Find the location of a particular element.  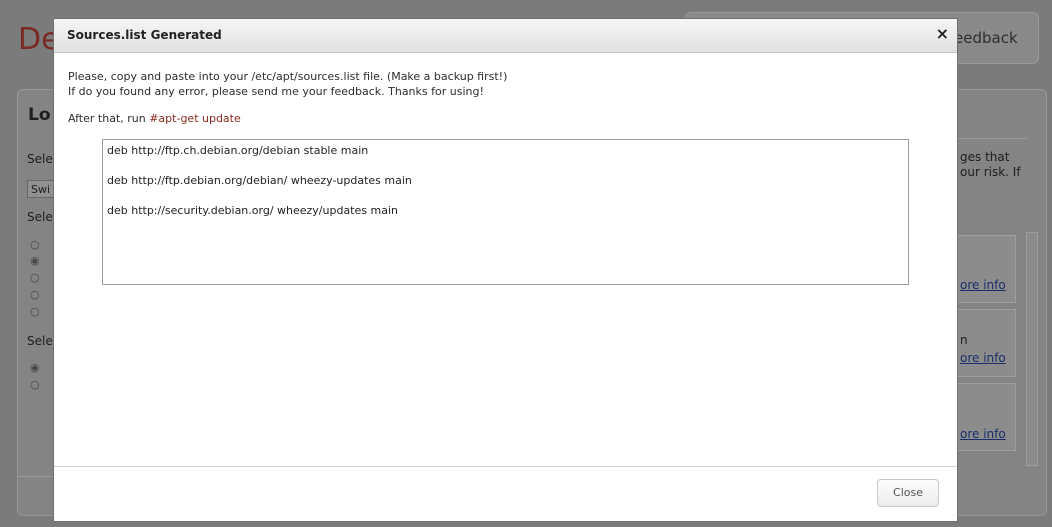

feedback-label: eedback is located at coordinates (986, 38).